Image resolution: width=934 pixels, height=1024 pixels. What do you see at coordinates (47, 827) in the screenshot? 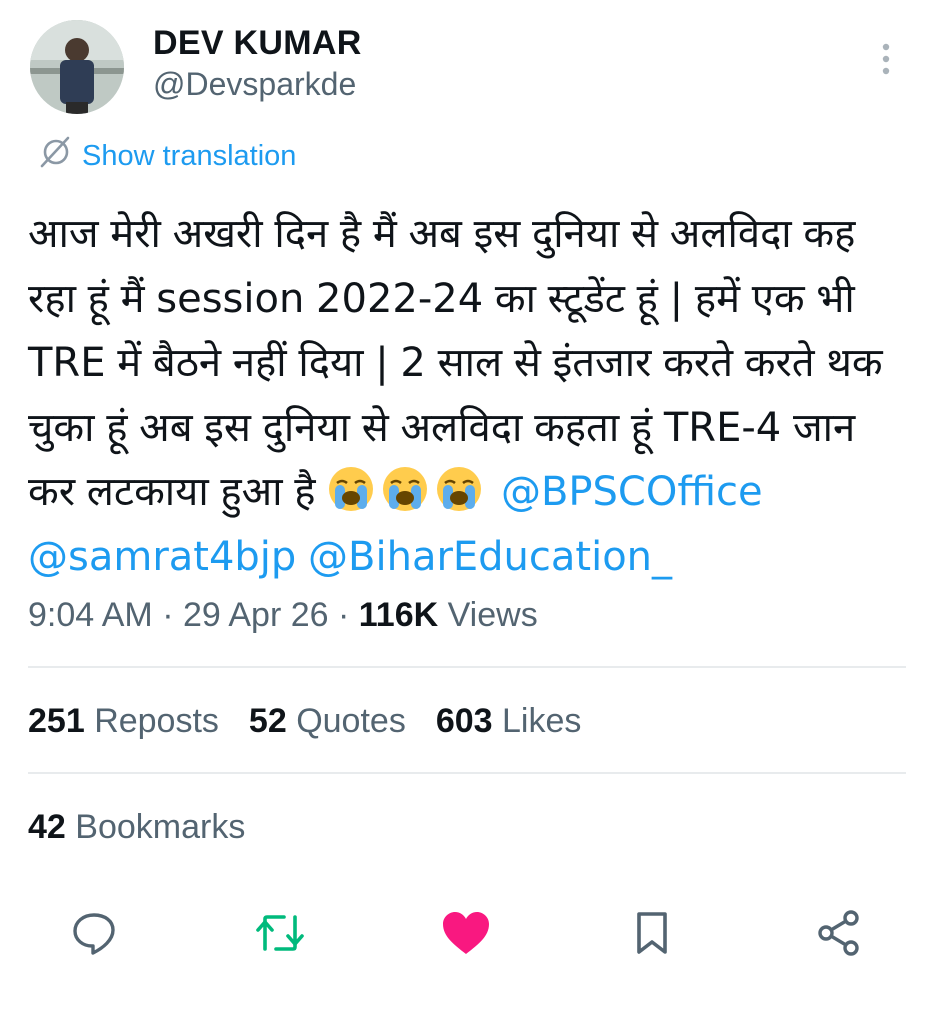
I see `bookmarks-count: 42` at bounding box center [47, 827].